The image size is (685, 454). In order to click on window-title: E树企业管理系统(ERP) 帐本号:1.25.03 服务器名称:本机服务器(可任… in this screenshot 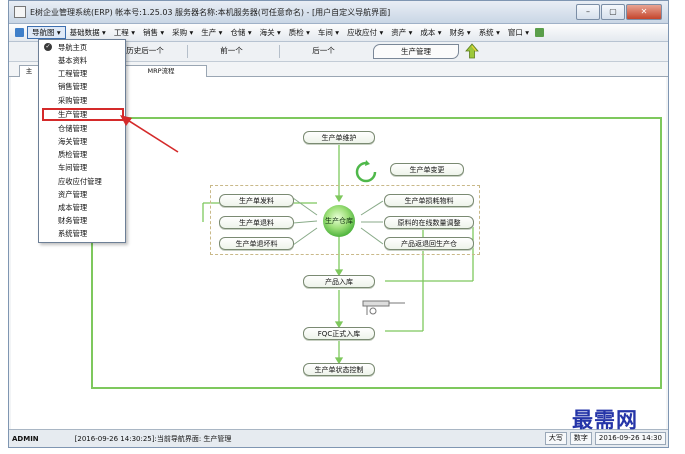, I will do `click(210, 12)`.